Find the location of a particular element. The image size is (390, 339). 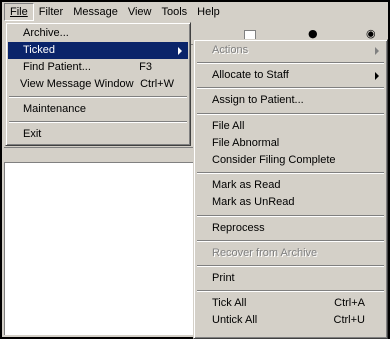

menu-item-view-message-window: View Message Window Ctrl+W is located at coordinates (98, 84).